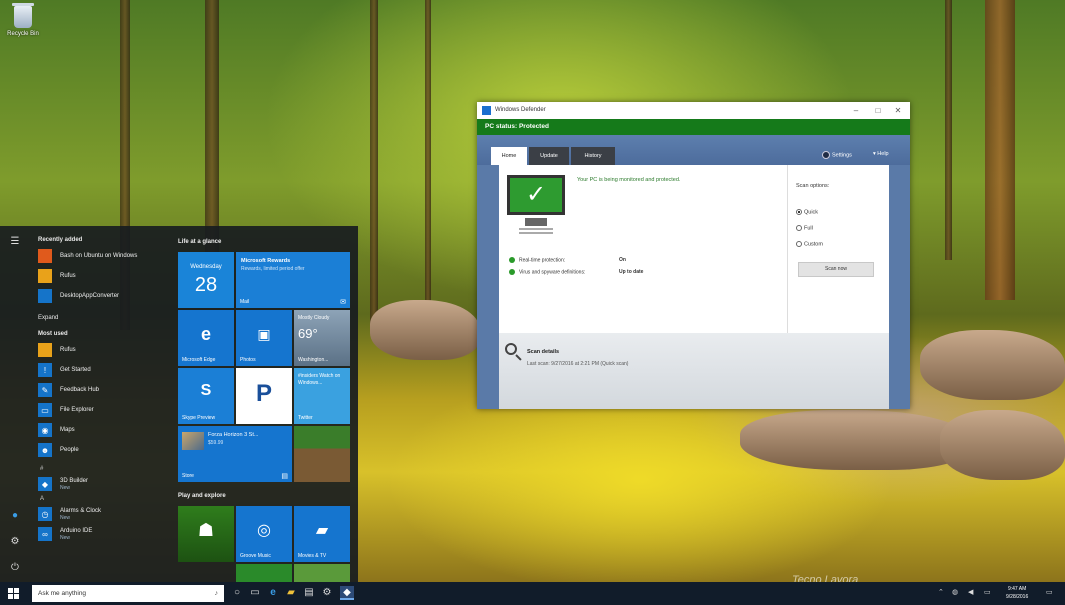 This screenshot has height=605, width=1065. I want to click on rock, so click(1002, 445).